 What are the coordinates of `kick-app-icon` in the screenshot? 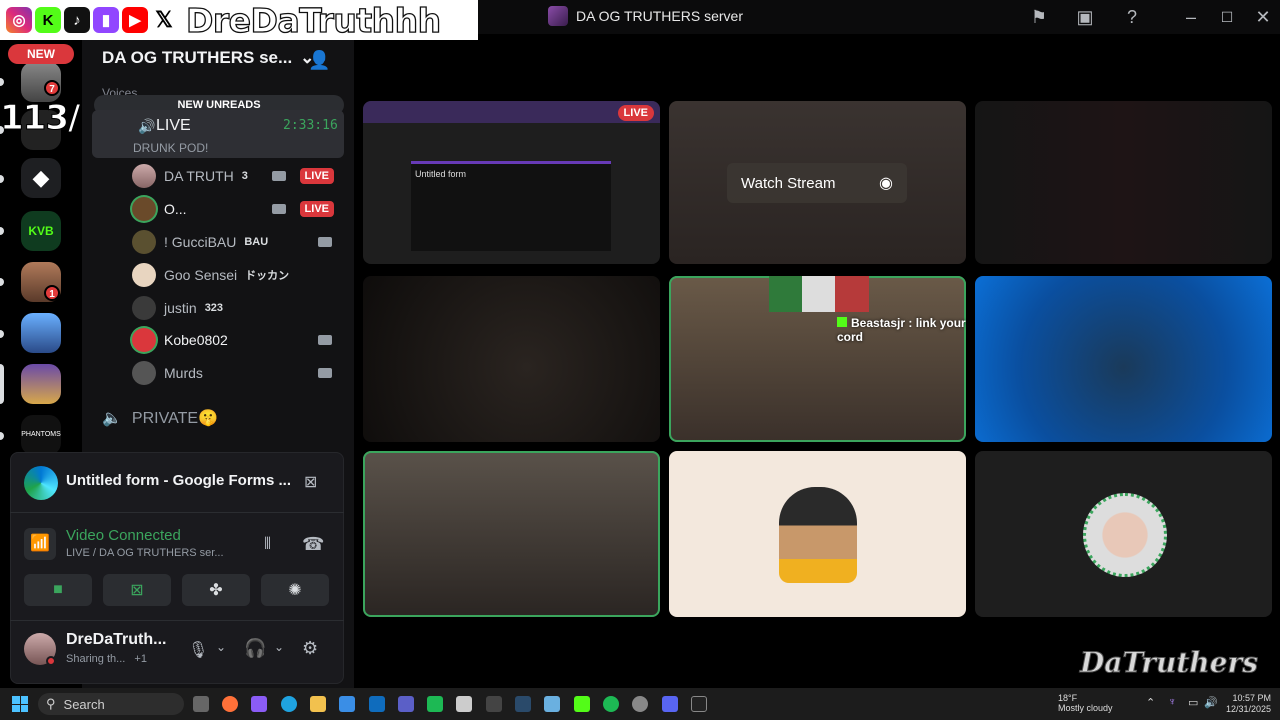 It's located at (582, 704).